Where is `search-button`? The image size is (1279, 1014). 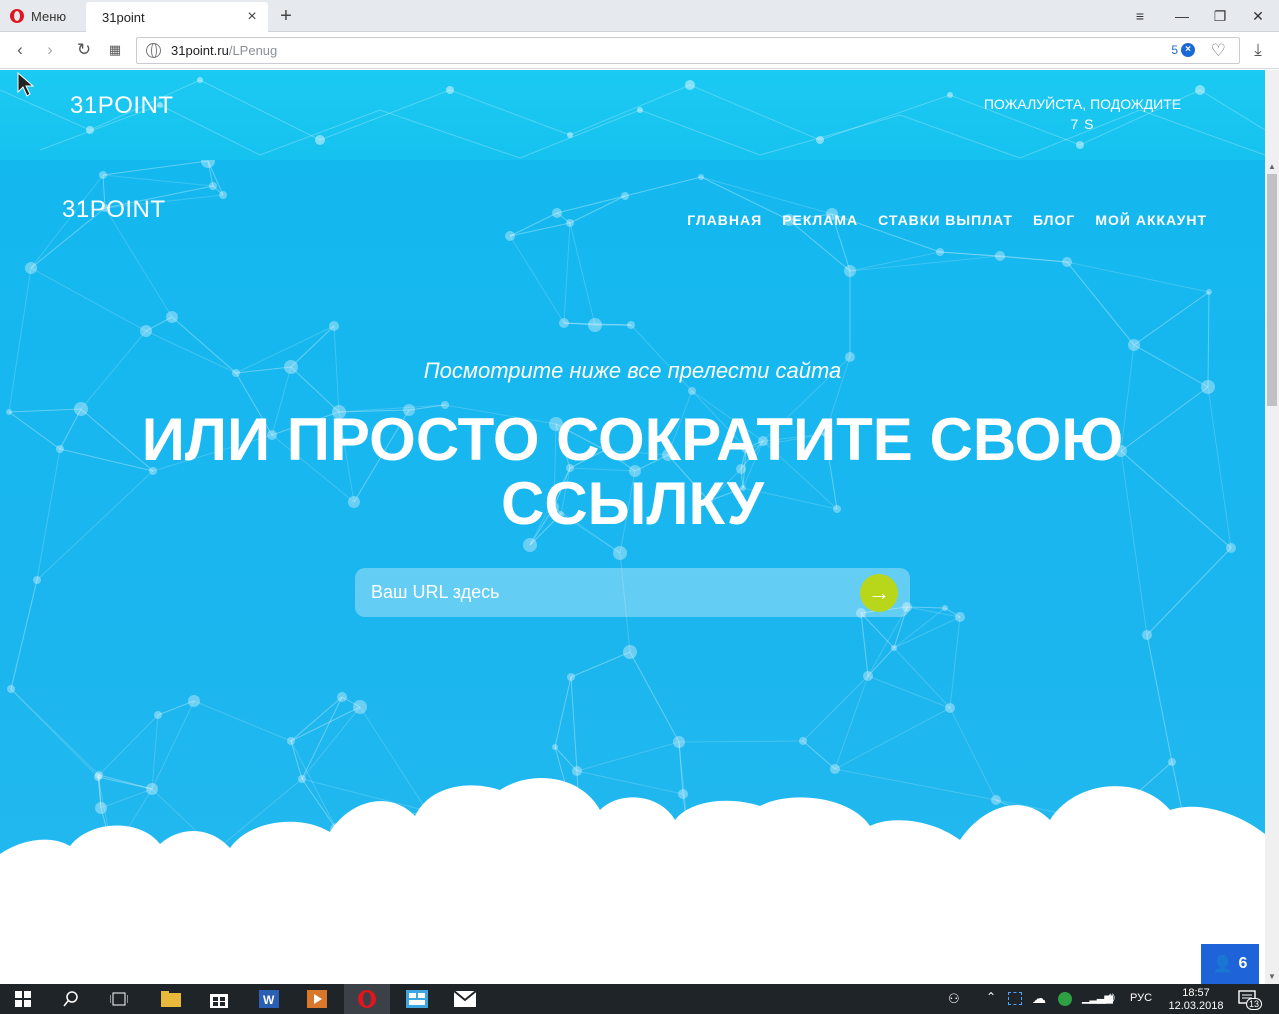 search-button is located at coordinates (71, 999).